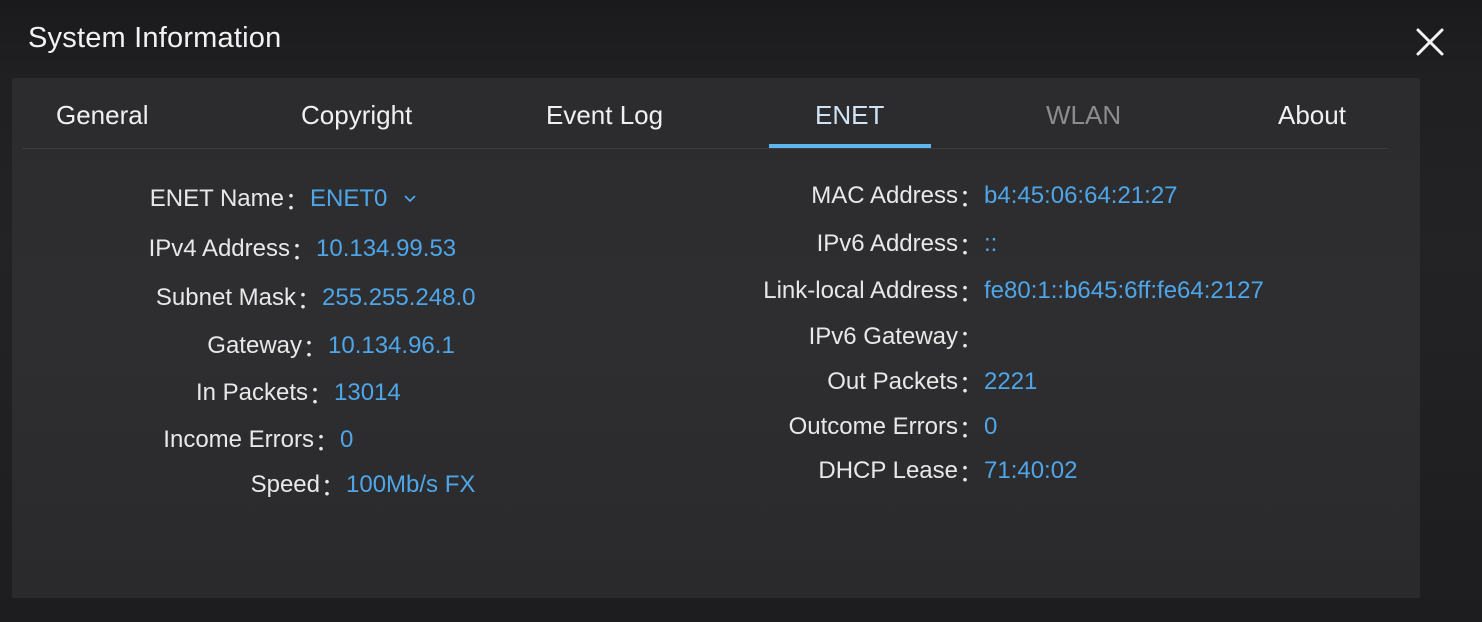  What do you see at coordinates (1031, 470) in the screenshot?
I see `dhcp-lease-value: 71:40:02` at bounding box center [1031, 470].